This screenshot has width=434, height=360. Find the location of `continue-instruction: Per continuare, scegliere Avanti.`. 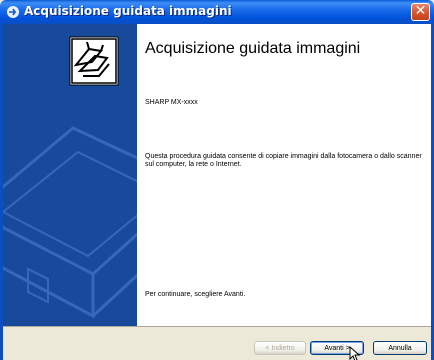

continue-instruction: Per continuare, scegliere Avanti. is located at coordinates (195, 294).